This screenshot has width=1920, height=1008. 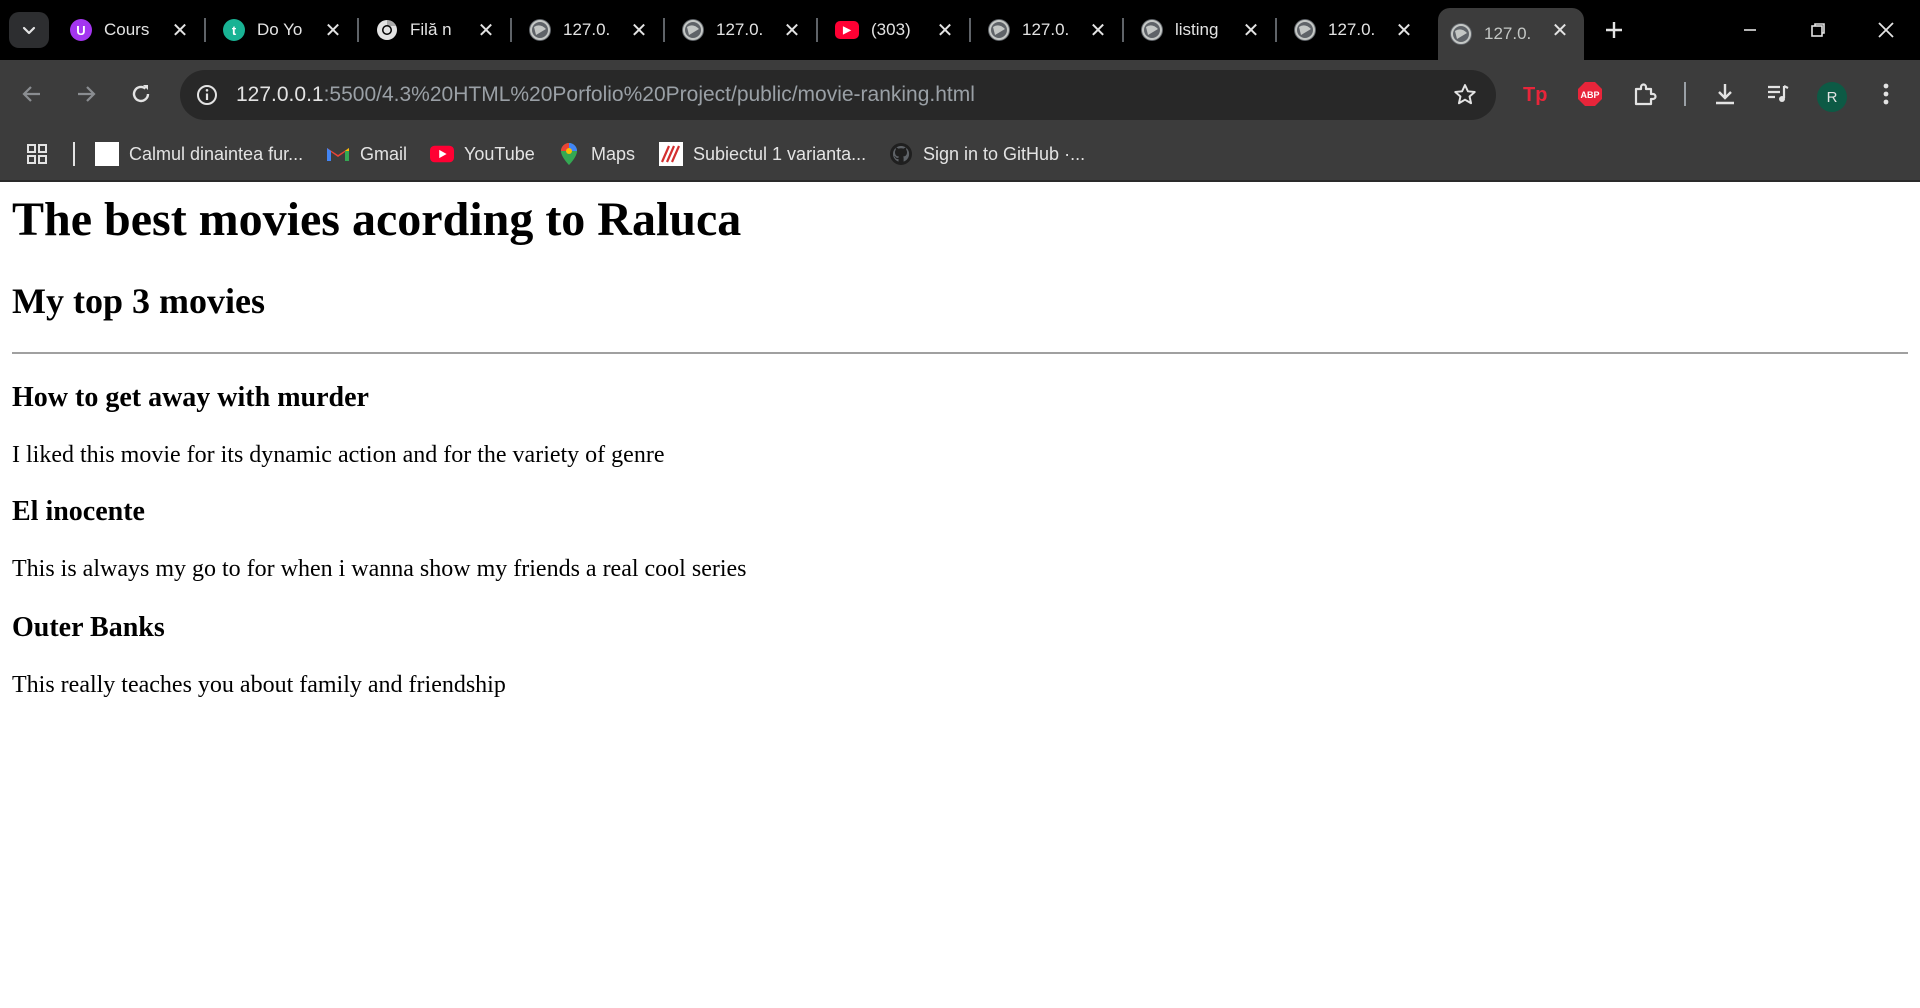 What do you see at coordinates (377, 219) in the screenshot?
I see `page-title: The best movies acording to Raluca` at bounding box center [377, 219].